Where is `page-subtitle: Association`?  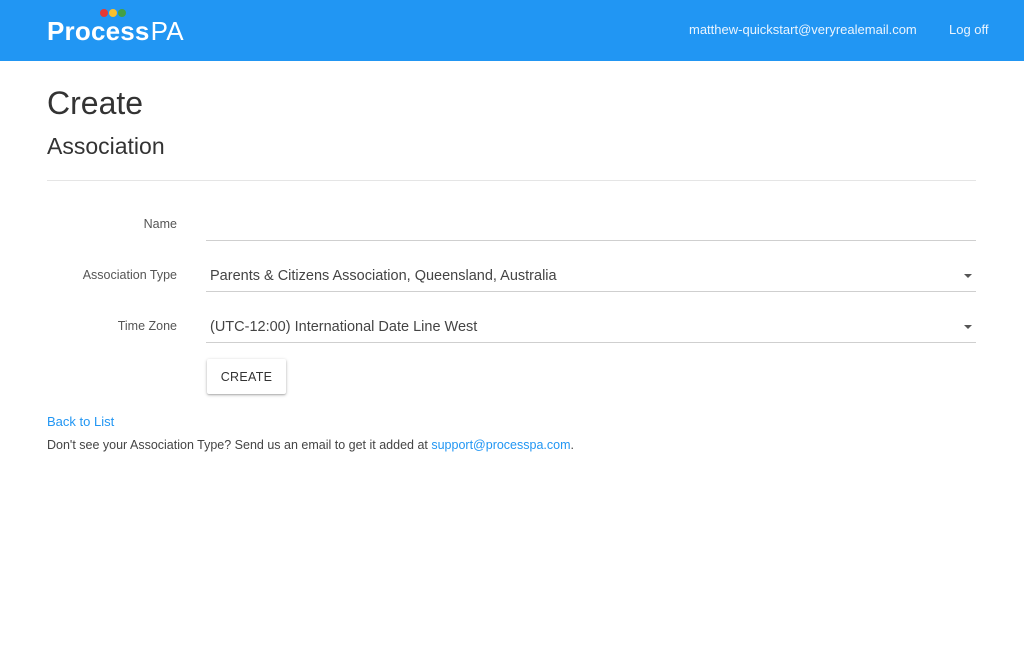
page-subtitle: Association is located at coordinates (106, 146).